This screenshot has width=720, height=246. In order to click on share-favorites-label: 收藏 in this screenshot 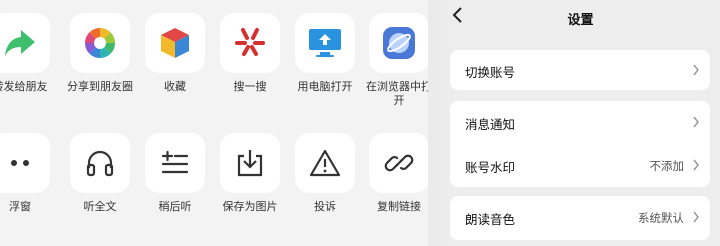, I will do `click(175, 86)`.